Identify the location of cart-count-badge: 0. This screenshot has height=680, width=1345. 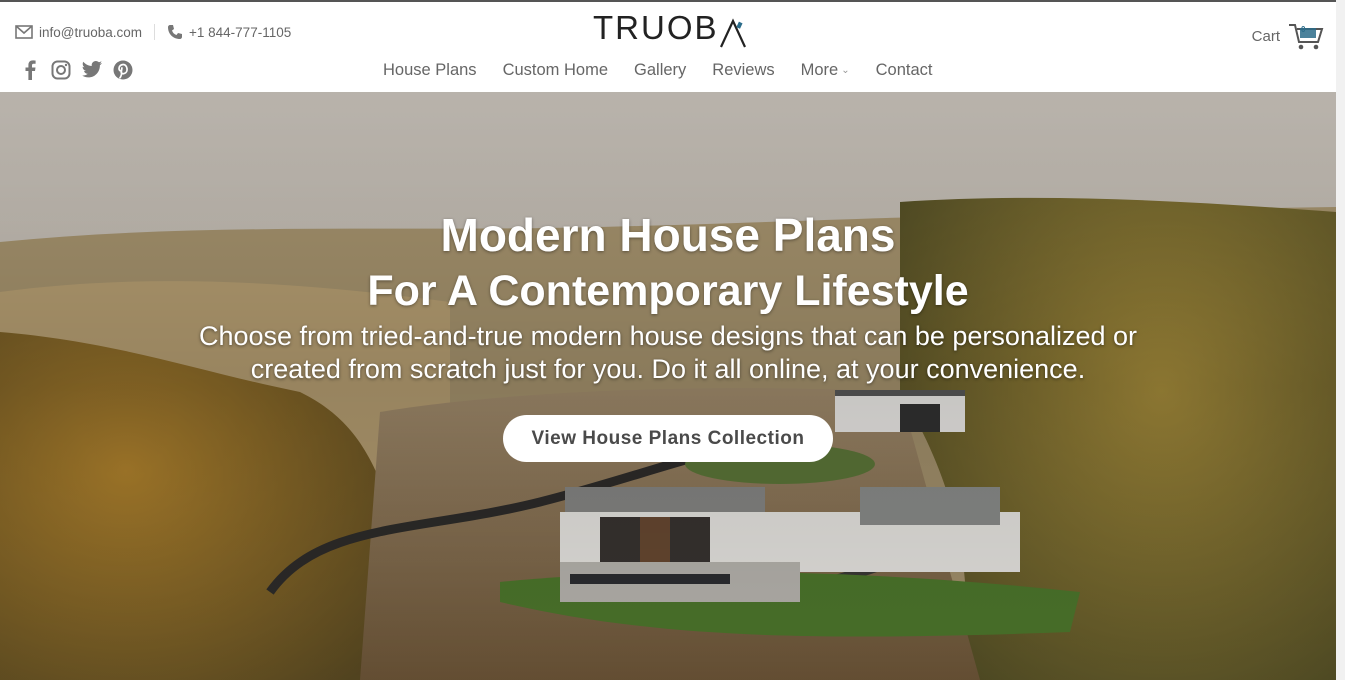
(1303, 29).